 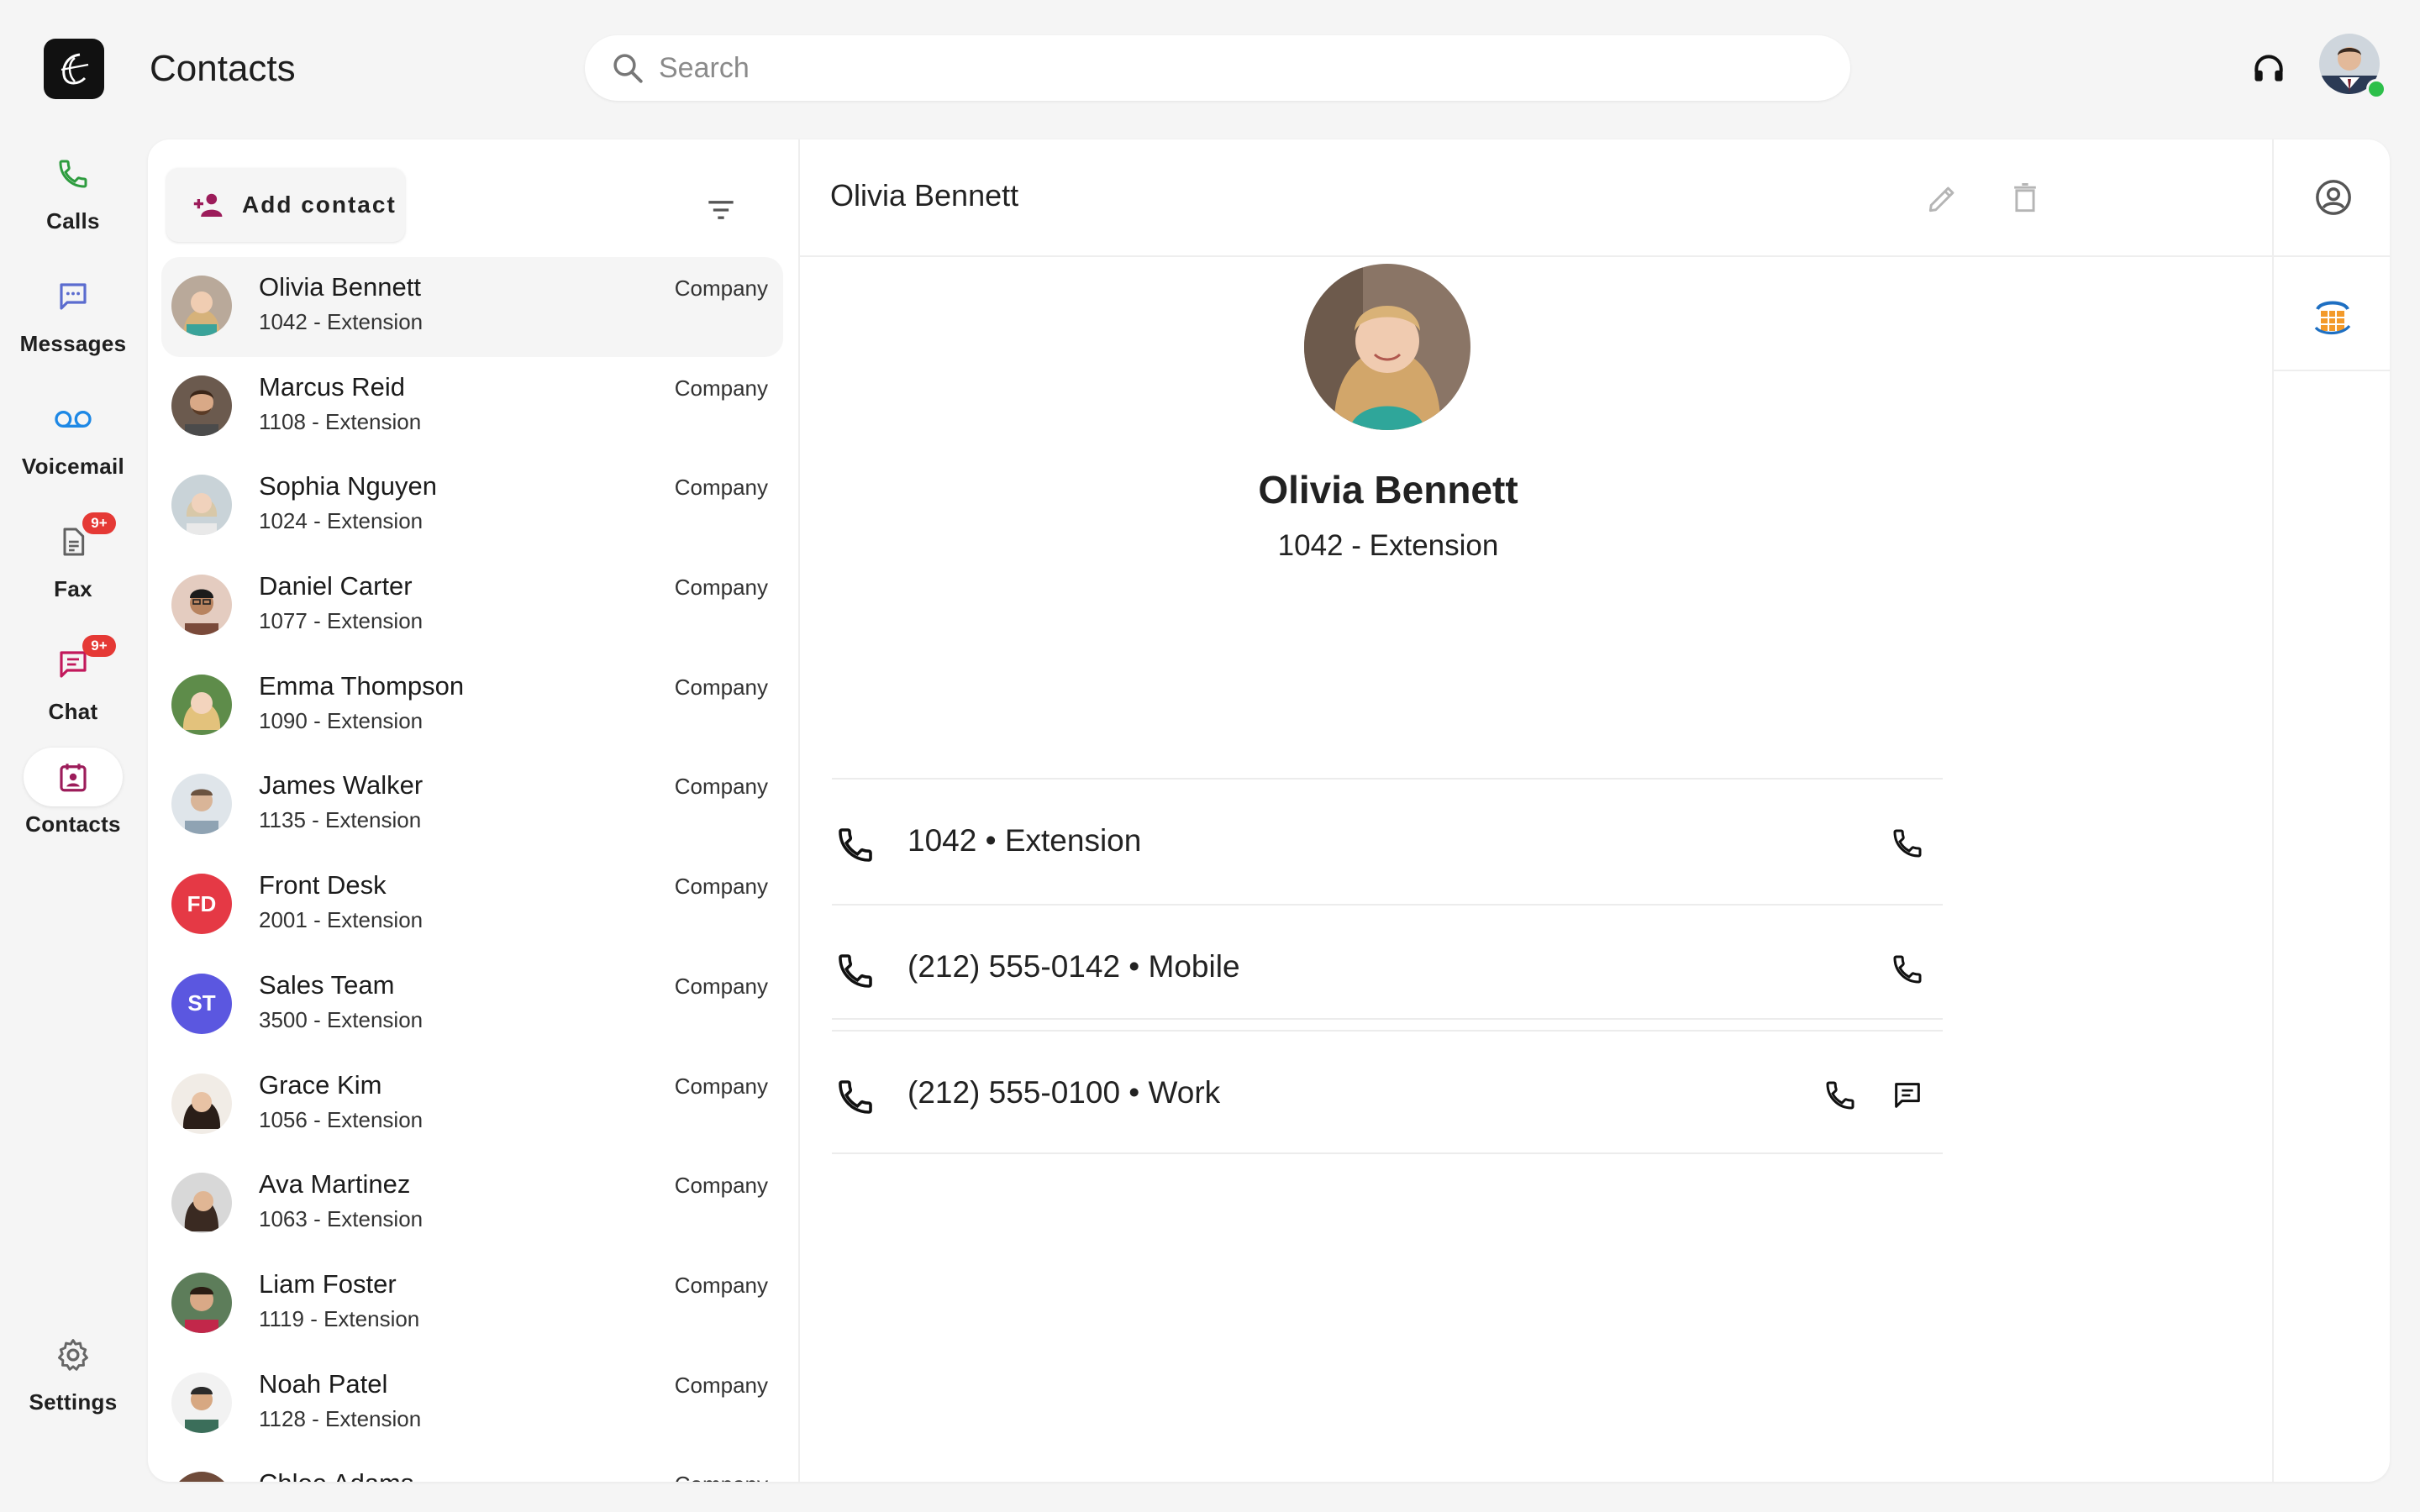 I want to click on contact-extension: 1119 - Extension, so click(x=339, y=1318).